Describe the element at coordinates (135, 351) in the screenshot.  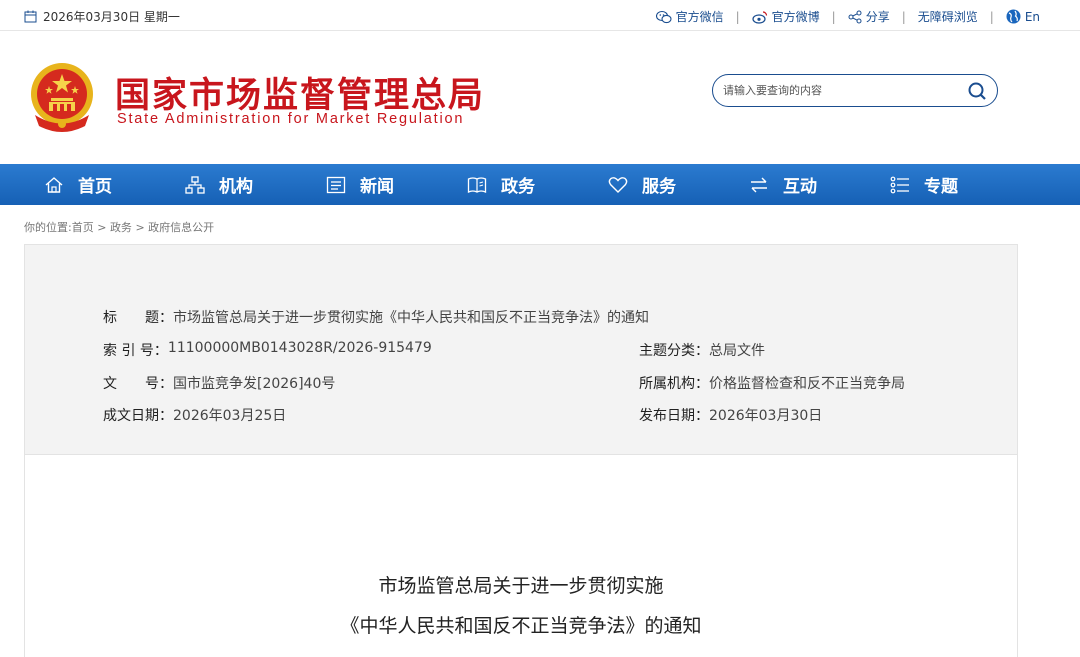
I see `meta-index-label: 索 引 号：` at that location.